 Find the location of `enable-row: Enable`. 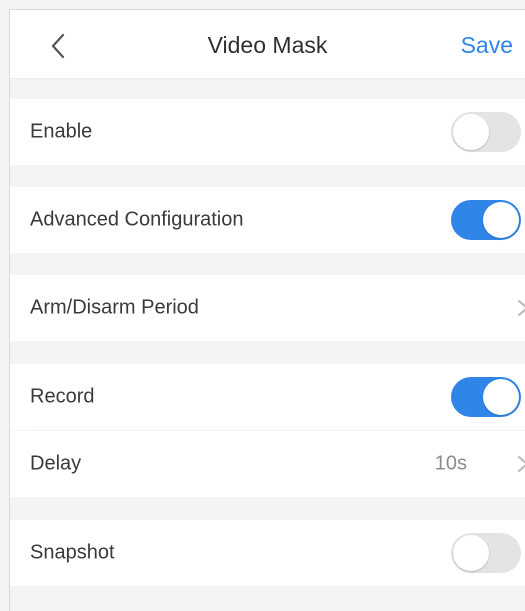

enable-row: Enable is located at coordinates (267, 132).